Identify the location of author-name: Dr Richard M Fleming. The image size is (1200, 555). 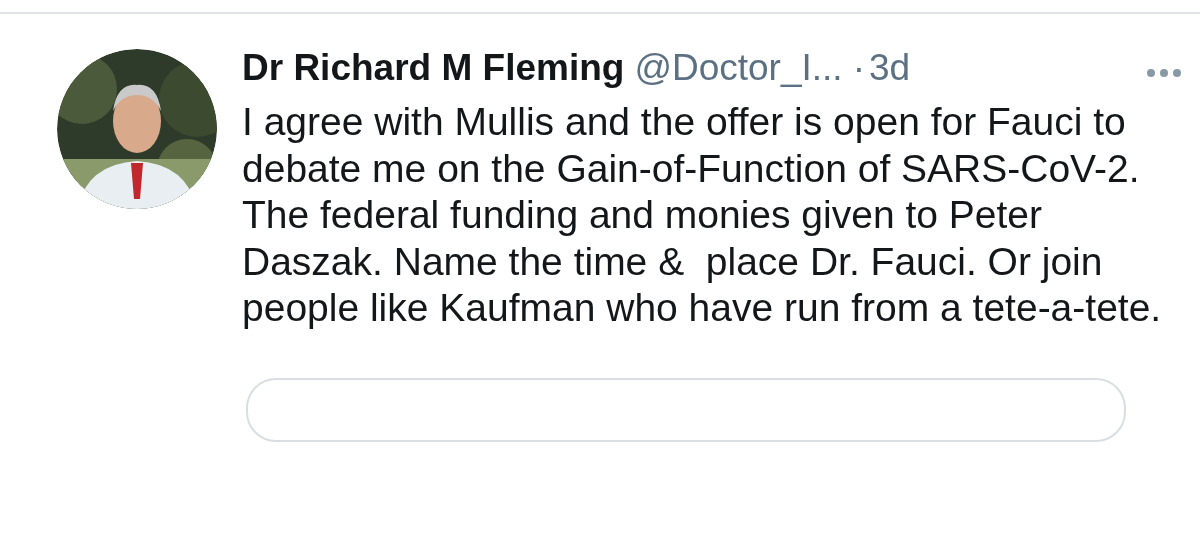
(433, 68).